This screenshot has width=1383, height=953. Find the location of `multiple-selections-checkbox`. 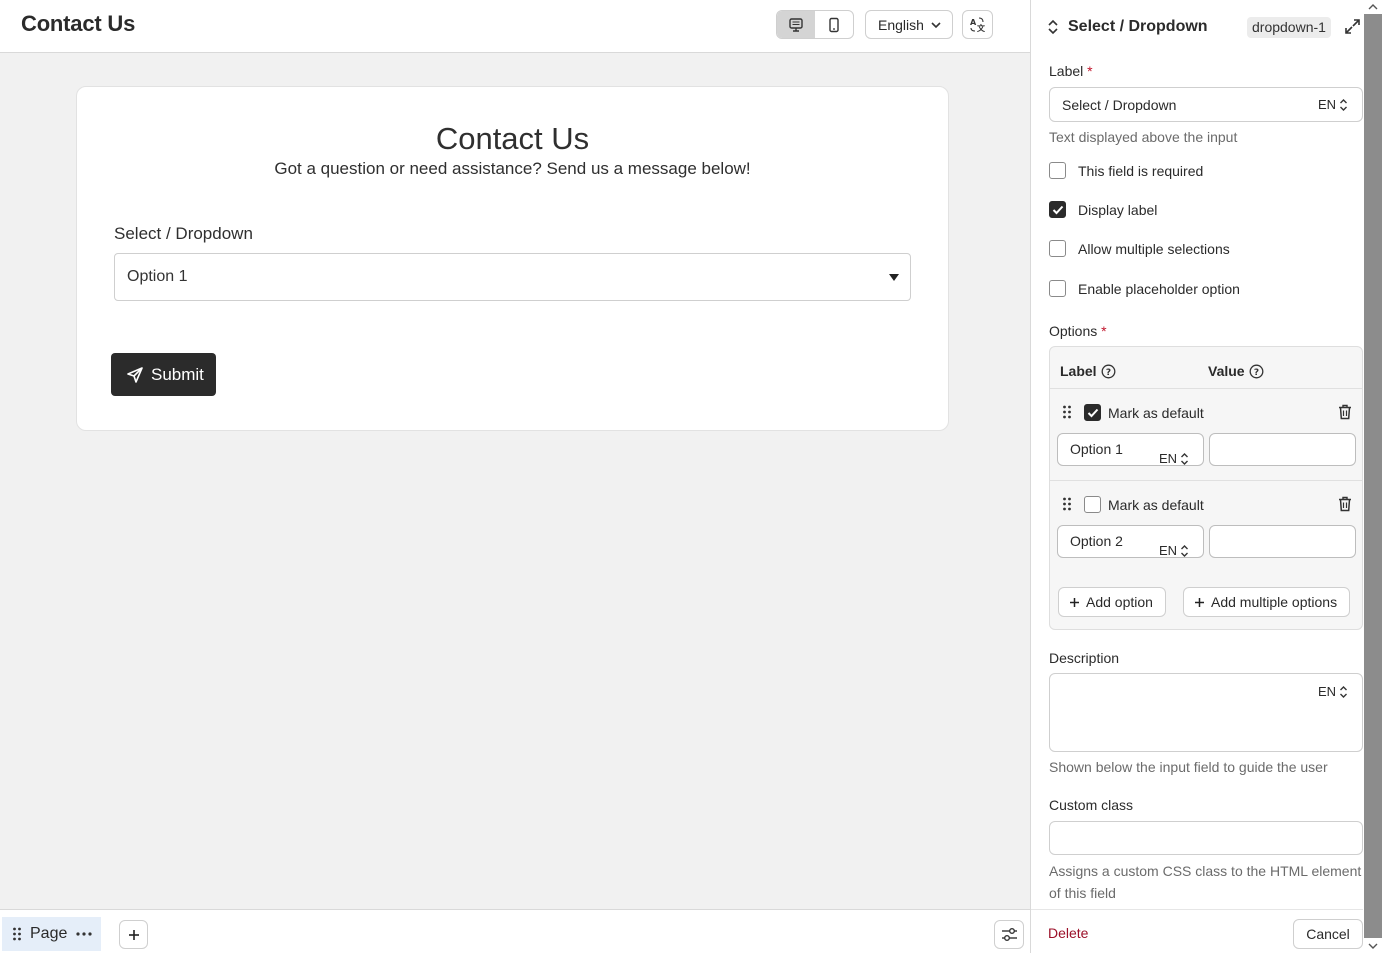

multiple-selections-checkbox is located at coordinates (1057, 248).